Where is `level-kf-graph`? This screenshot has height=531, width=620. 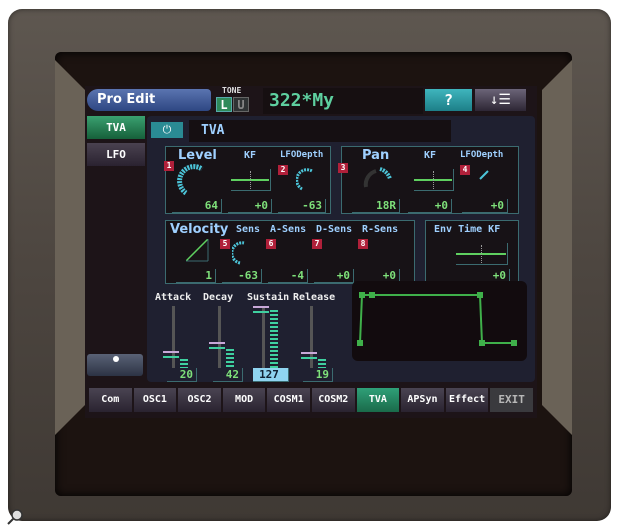 level-kf-graph is located at coordinates (251, 180).